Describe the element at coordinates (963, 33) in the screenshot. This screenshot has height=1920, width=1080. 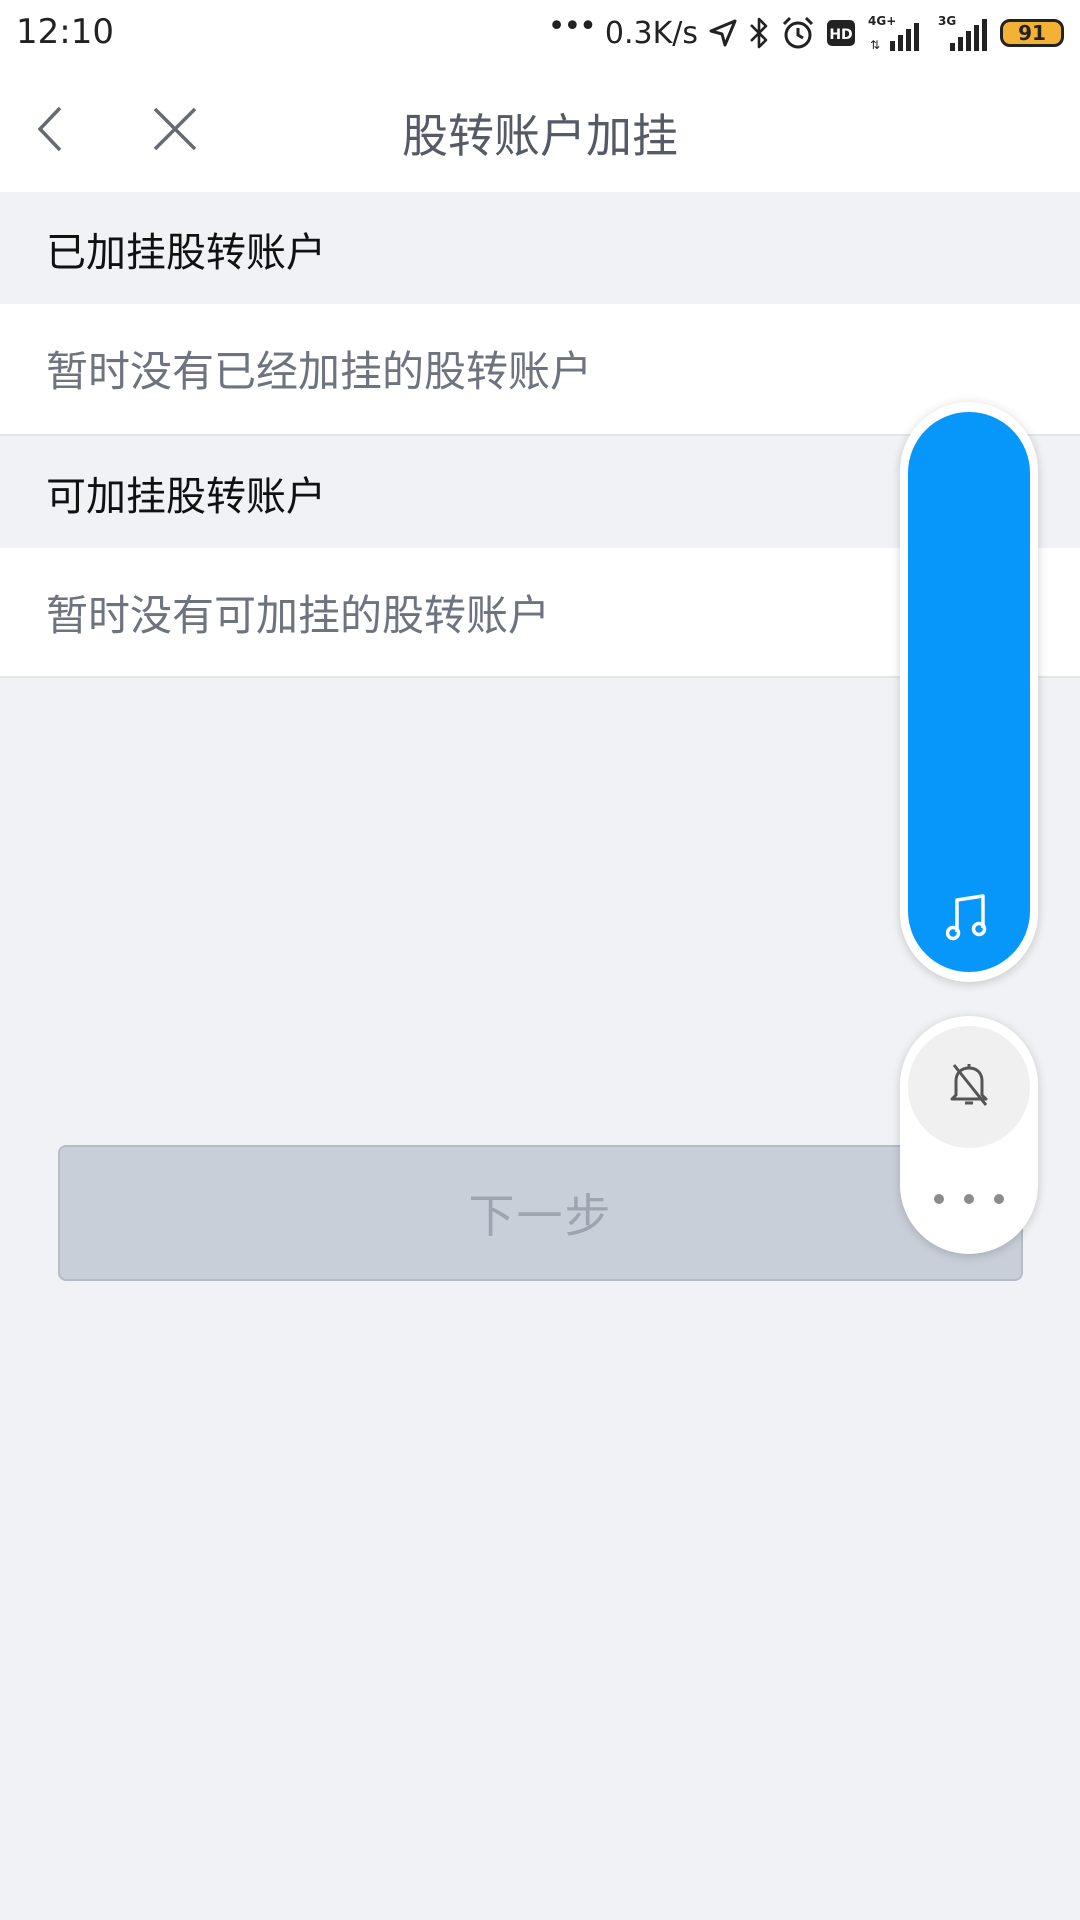
I see `signal-3g-icon: 3G` at that location.